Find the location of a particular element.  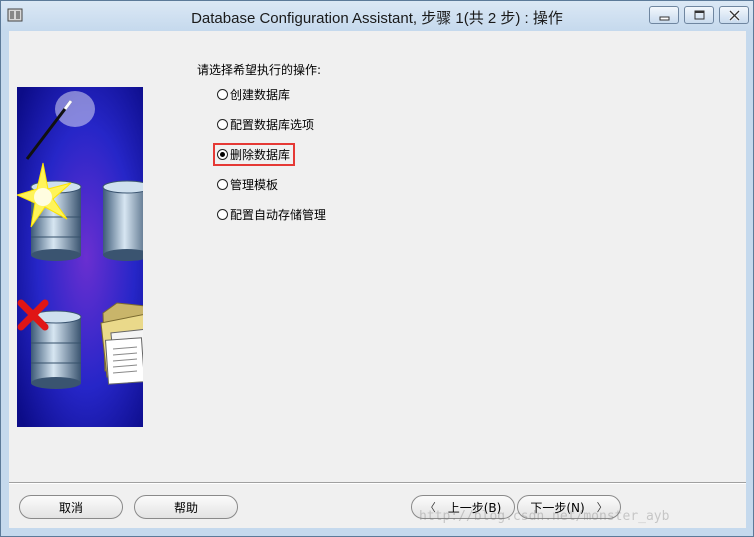

option-create-database: 创建数据库 is located at coordinates (253, 94).